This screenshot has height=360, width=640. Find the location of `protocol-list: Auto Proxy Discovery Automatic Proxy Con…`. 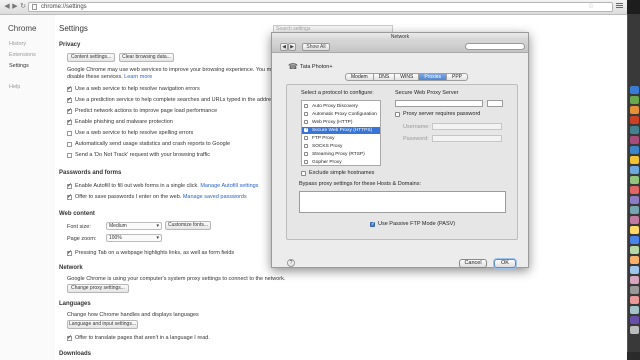

protocol-list: Auto Proxy Discovery Automatic Proxy Con… is located at coordinates (341, 133).